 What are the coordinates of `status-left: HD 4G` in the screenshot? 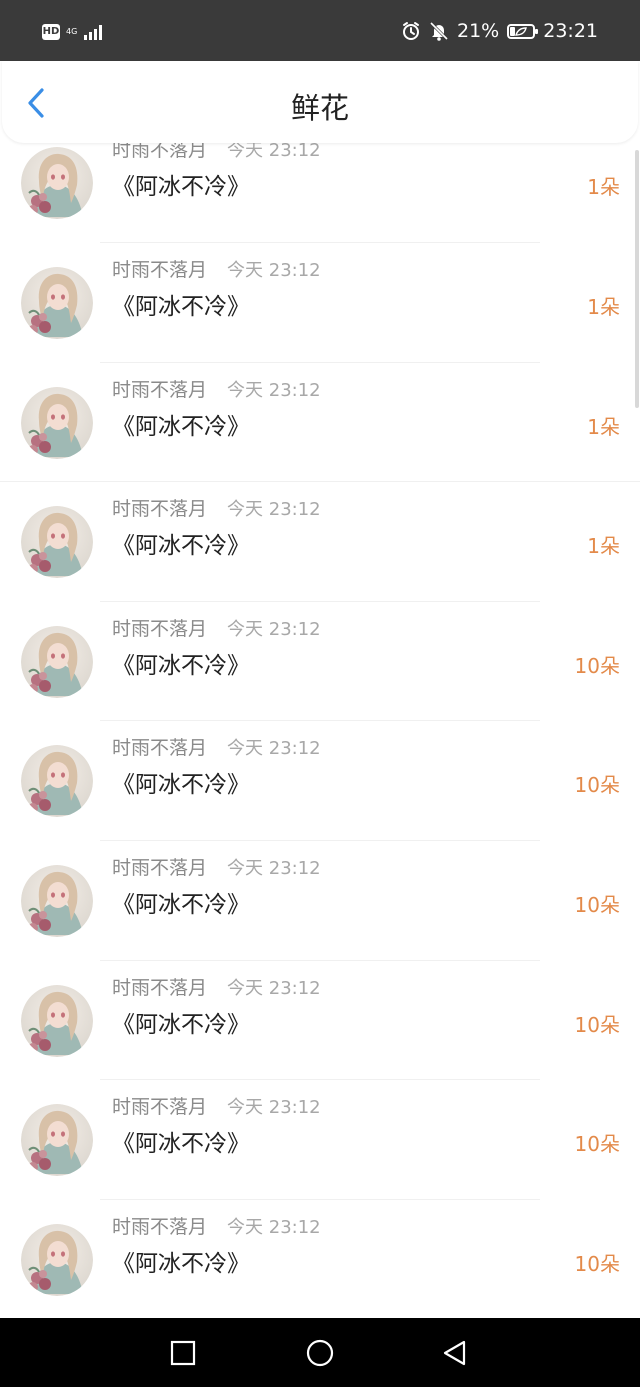 It's located at (72, 32).